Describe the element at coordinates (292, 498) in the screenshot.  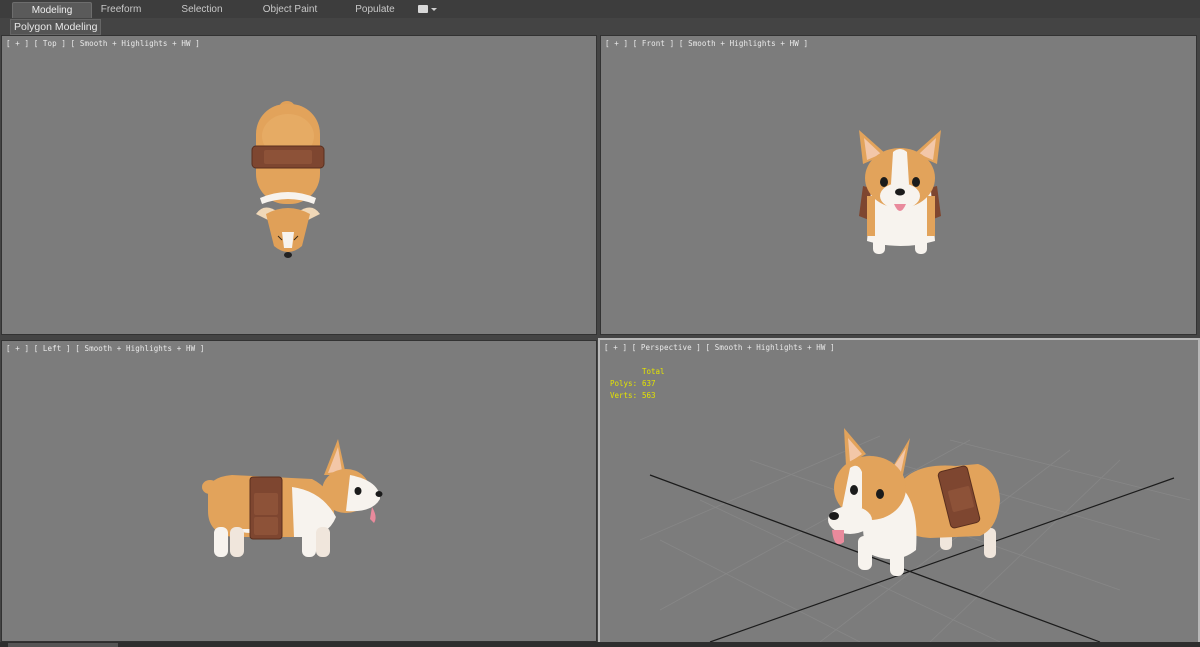
I see `corgi-left-view-image` at that location.